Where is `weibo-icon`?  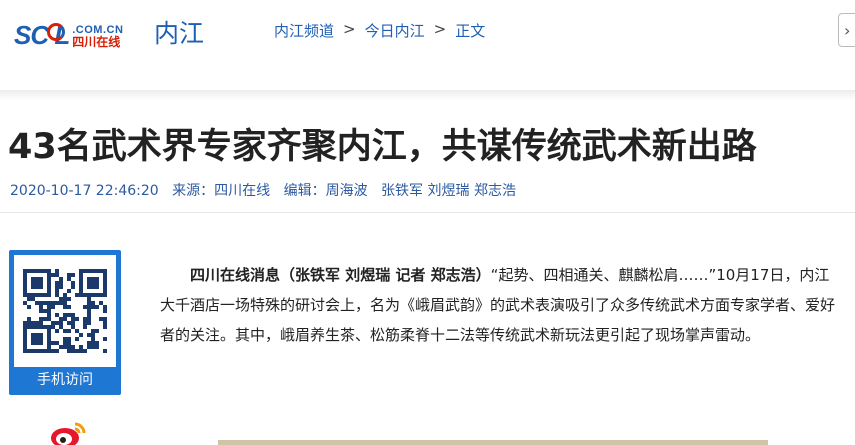 weibo-icon is located at coordinates (68, 431).